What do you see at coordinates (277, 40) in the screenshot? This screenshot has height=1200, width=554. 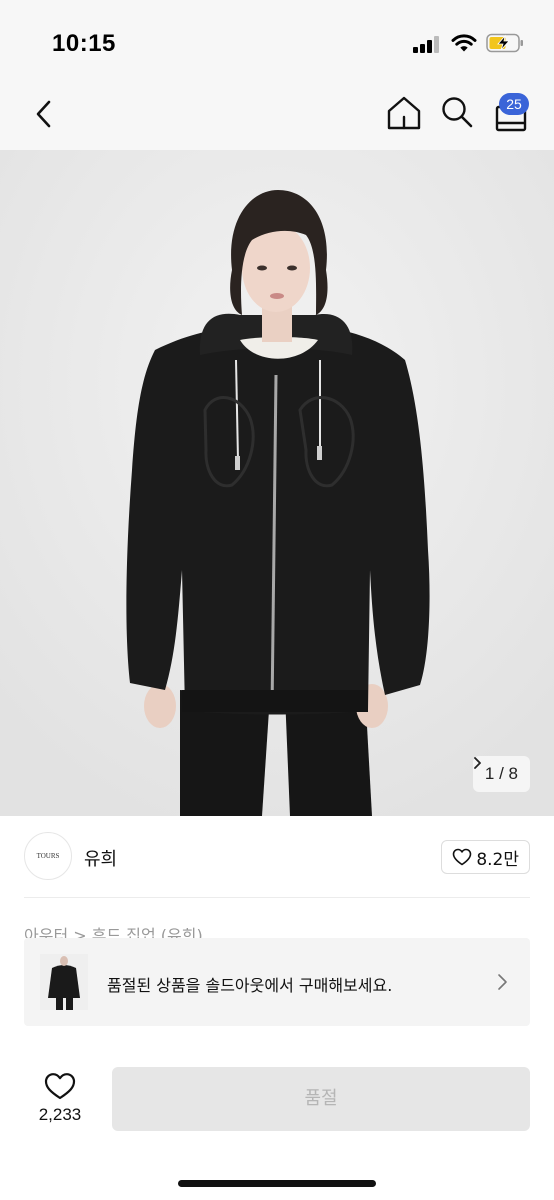 I see `status-bar: 10:15` at bounding box center [277, 40].